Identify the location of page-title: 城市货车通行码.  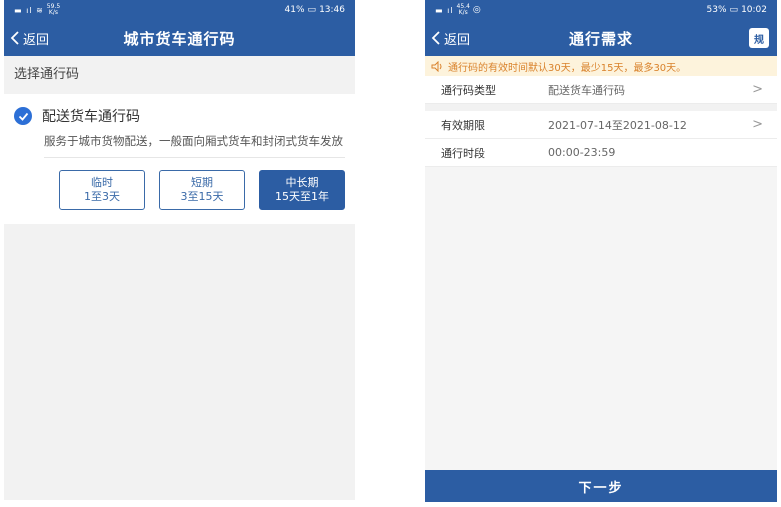
(179, 38).